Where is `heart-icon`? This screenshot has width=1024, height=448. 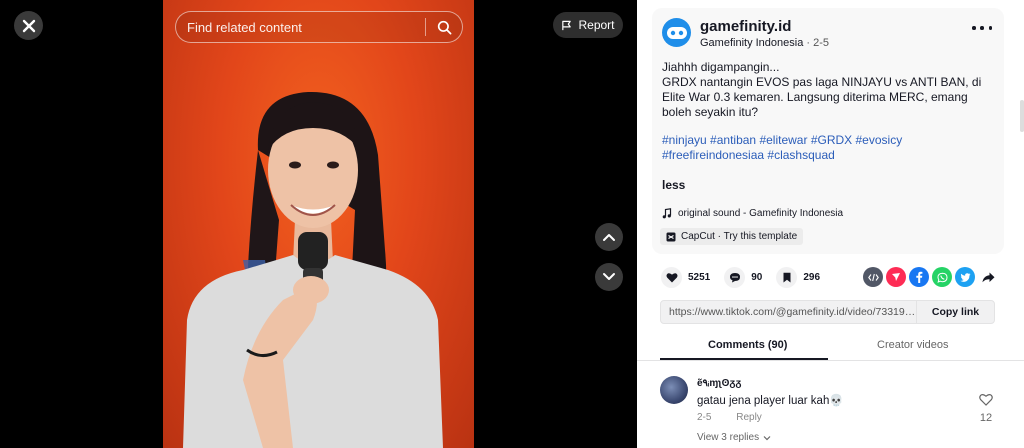
heart-icon is located at coordinates (671, 278).